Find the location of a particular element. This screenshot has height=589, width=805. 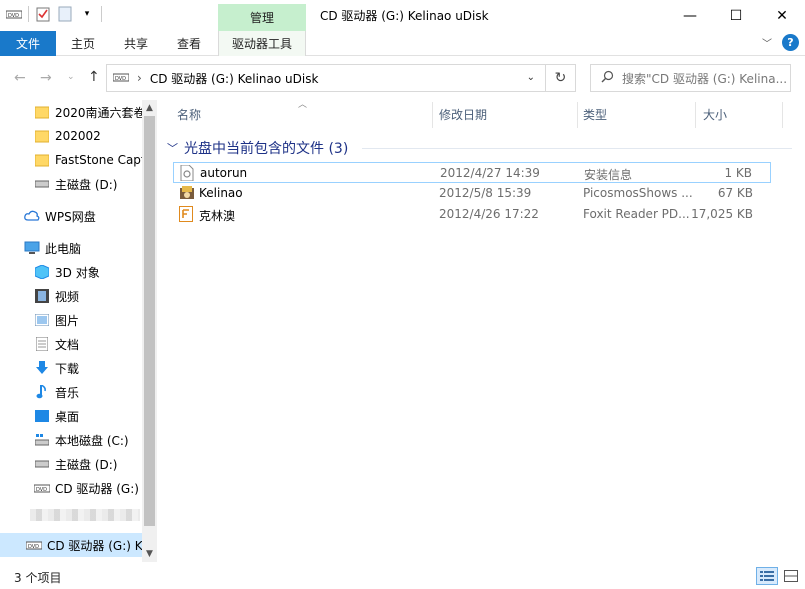

sidebar-item-wps: WPS网盘 is located at coordinates (71, 216).